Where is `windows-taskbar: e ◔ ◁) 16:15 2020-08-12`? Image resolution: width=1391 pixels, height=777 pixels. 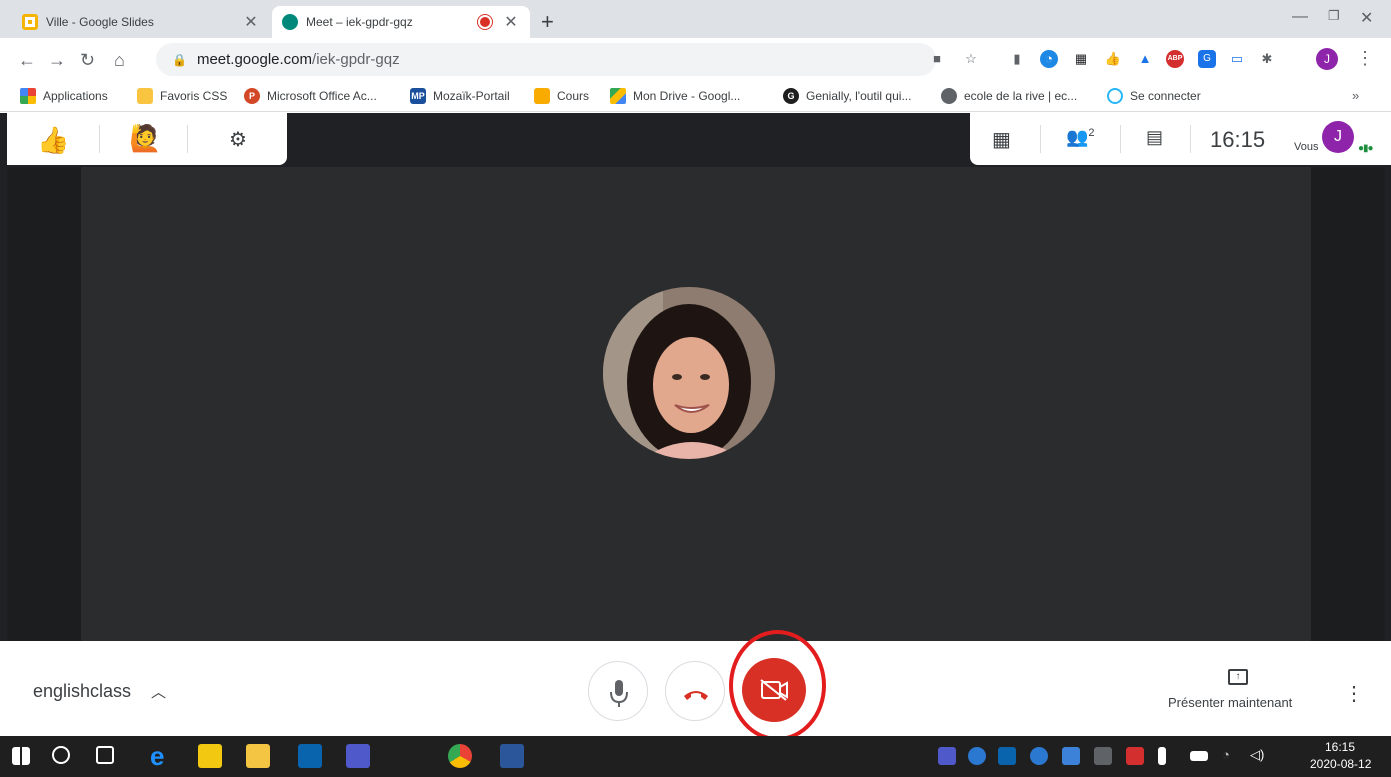 windows-taskbar: e ◔ ◁) 16:15 2020-08-12 is located at coordinates (695, 756).